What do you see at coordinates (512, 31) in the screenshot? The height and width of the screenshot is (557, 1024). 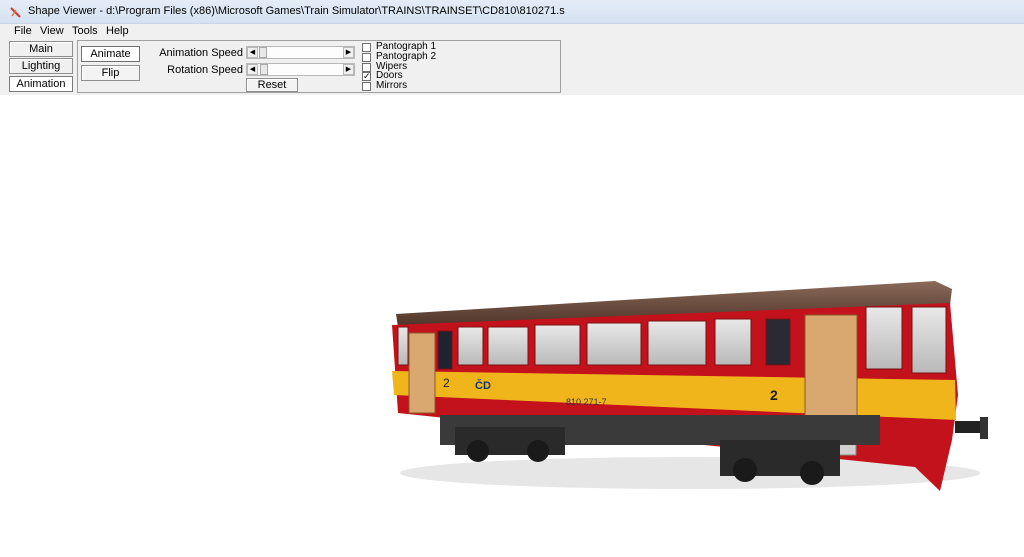 I see `menu-bar: File View Tools Help` at bounding box center [512, 31].